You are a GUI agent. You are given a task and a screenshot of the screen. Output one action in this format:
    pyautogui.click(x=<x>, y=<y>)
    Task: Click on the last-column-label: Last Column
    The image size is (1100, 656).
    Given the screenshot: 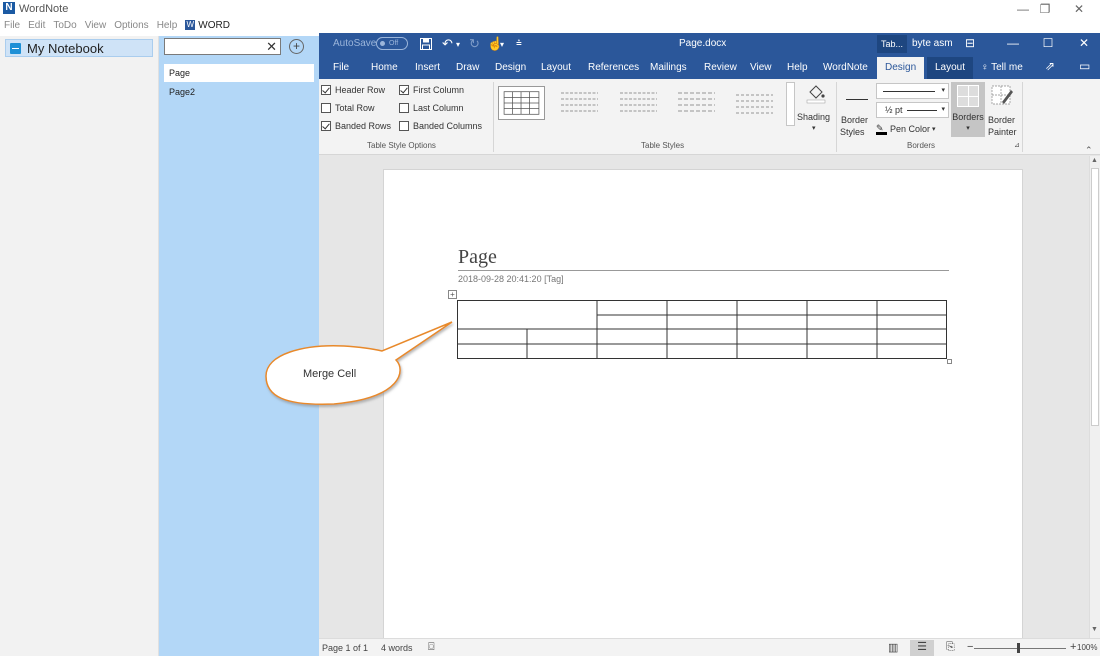 What is the action you would take?
    pyautogui.click(x=438, y=108)
    